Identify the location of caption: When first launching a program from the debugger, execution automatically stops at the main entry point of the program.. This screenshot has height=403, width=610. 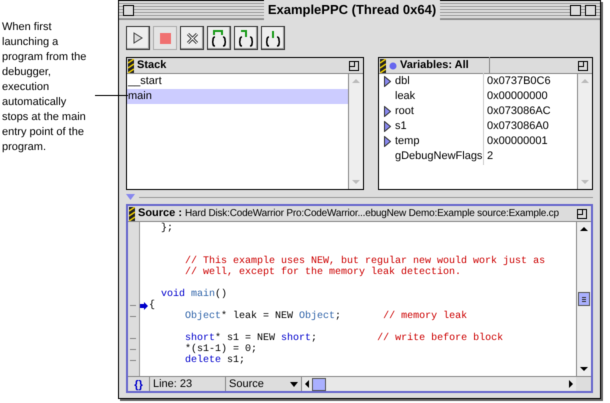
(44, 87).